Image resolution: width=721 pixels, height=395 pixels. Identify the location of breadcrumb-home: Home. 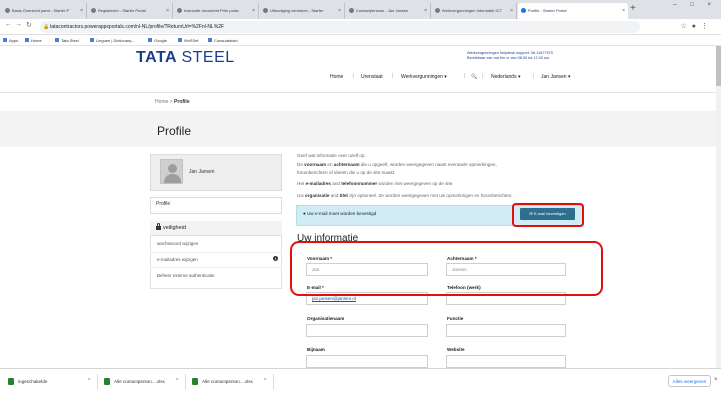
(161, 102).